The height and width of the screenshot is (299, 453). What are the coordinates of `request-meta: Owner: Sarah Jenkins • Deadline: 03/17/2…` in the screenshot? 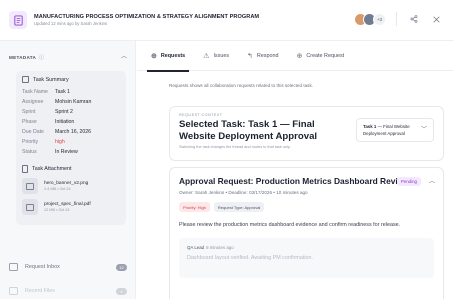 It's located at (243, 192).